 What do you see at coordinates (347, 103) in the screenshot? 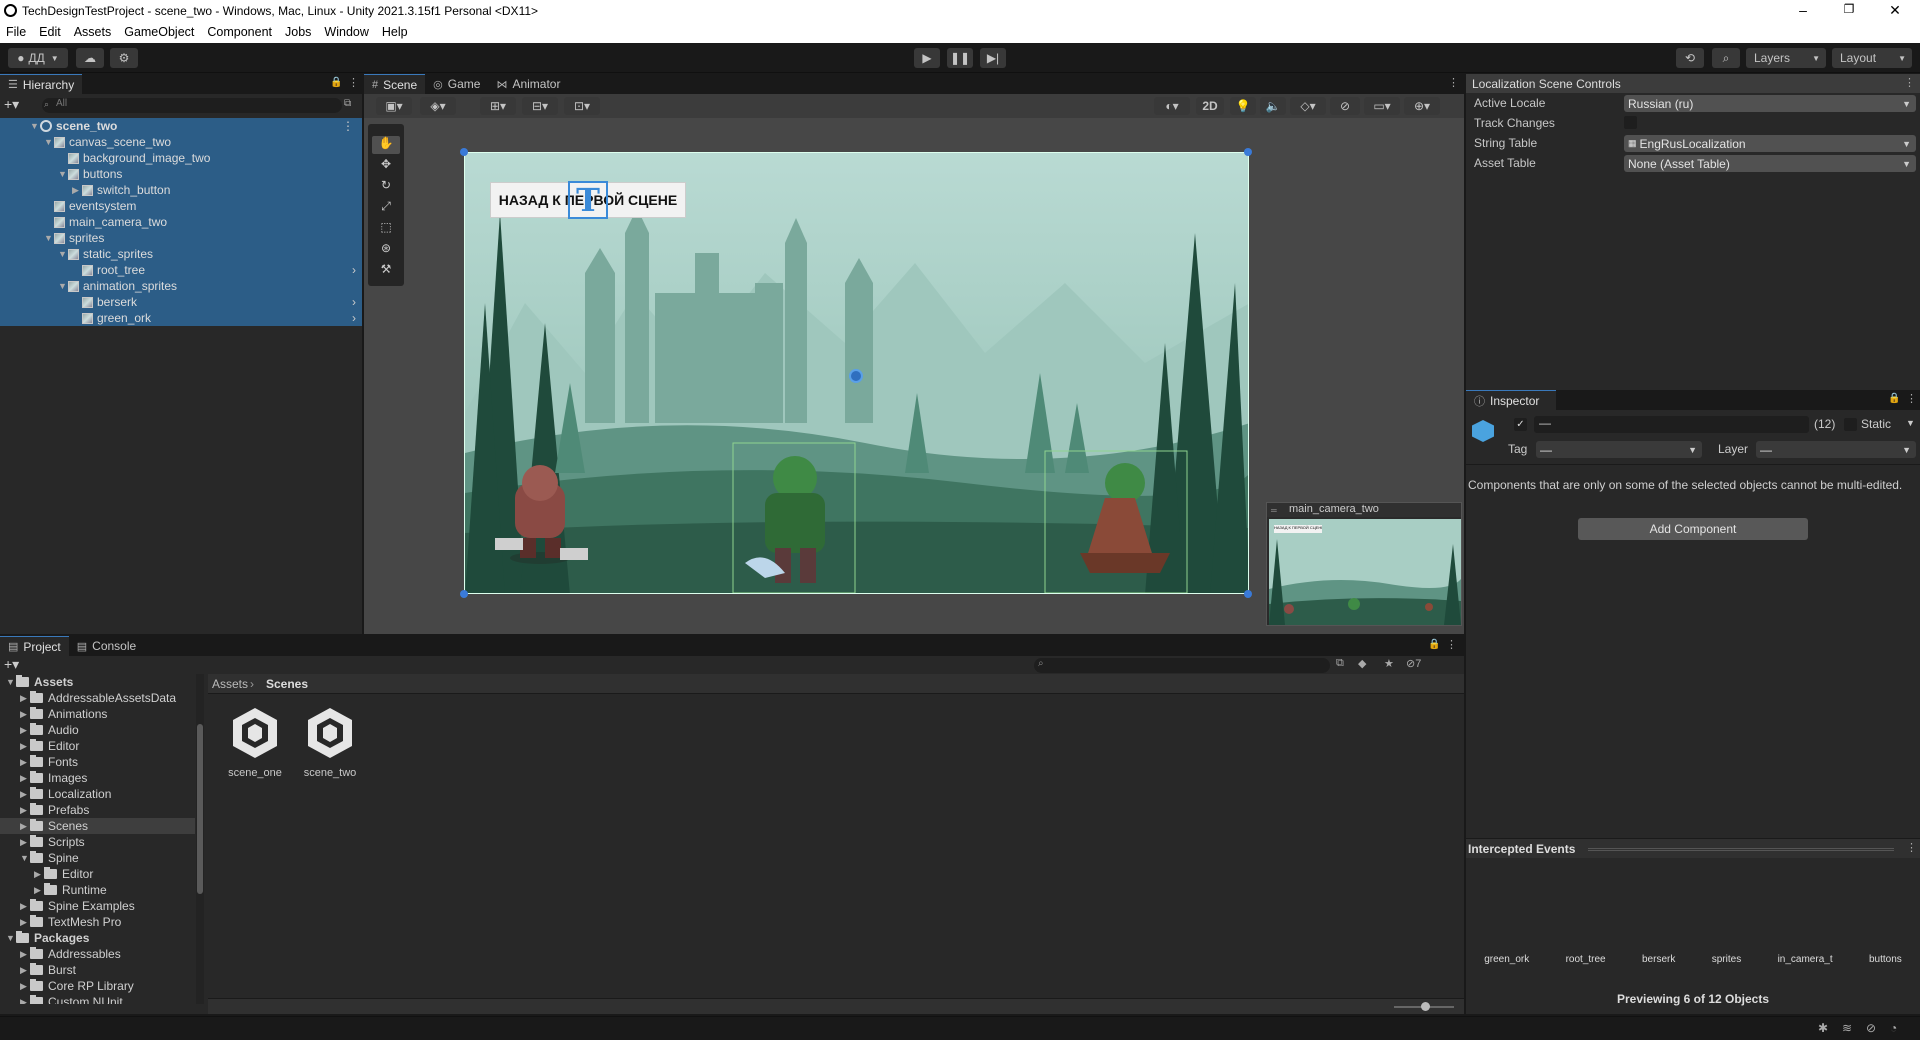
I see `scene-visibility-icon: ⧉` at bounding box center [347, 103].